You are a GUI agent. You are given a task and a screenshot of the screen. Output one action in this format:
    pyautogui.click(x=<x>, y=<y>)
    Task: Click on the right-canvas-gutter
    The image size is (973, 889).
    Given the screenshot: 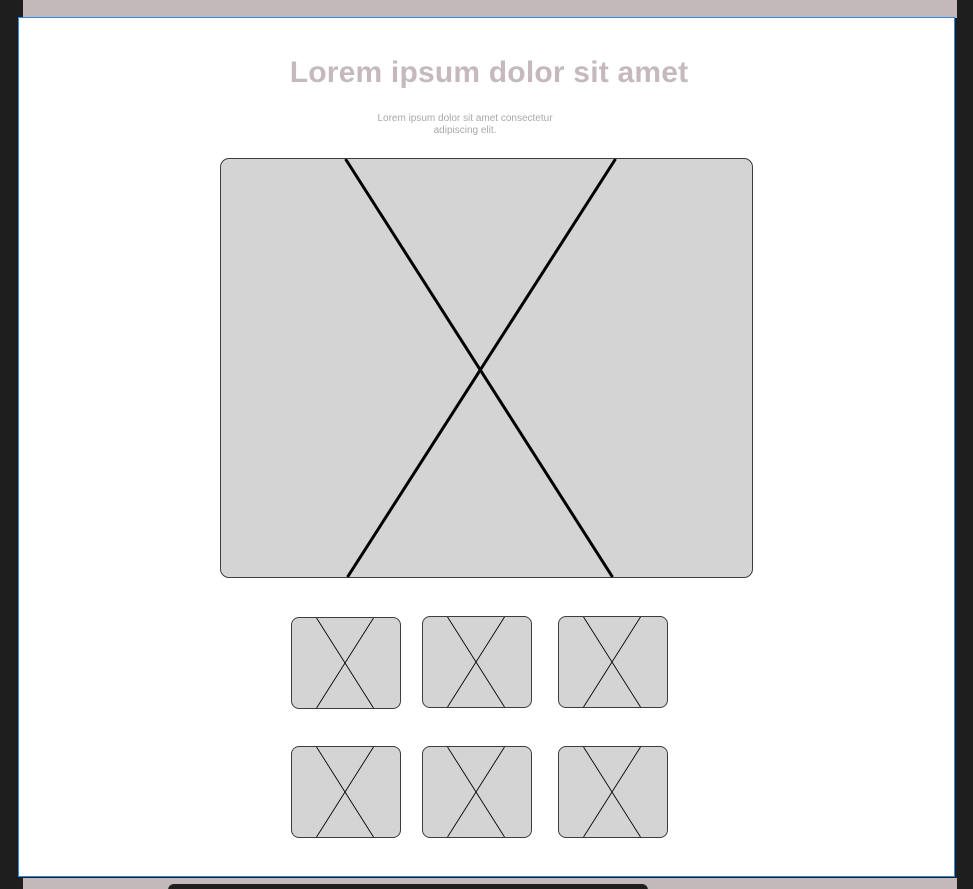 What is the action you would take?
    pyautogui.click(x=965, y=444)
    